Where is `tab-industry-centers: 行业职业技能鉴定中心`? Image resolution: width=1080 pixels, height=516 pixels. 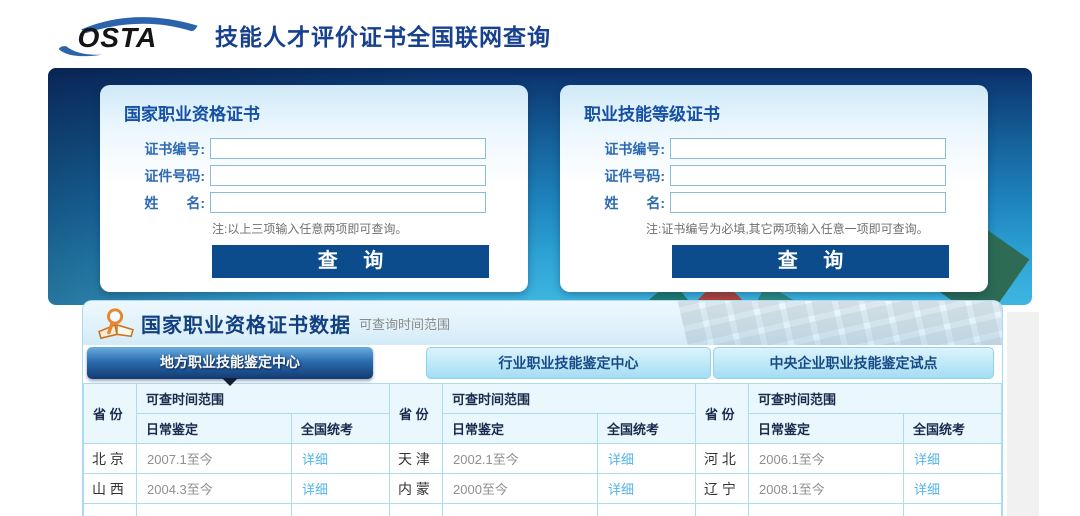 tab-industry-centers: 行业职业技能鉴定中心 is located at coordinates (568, 363).